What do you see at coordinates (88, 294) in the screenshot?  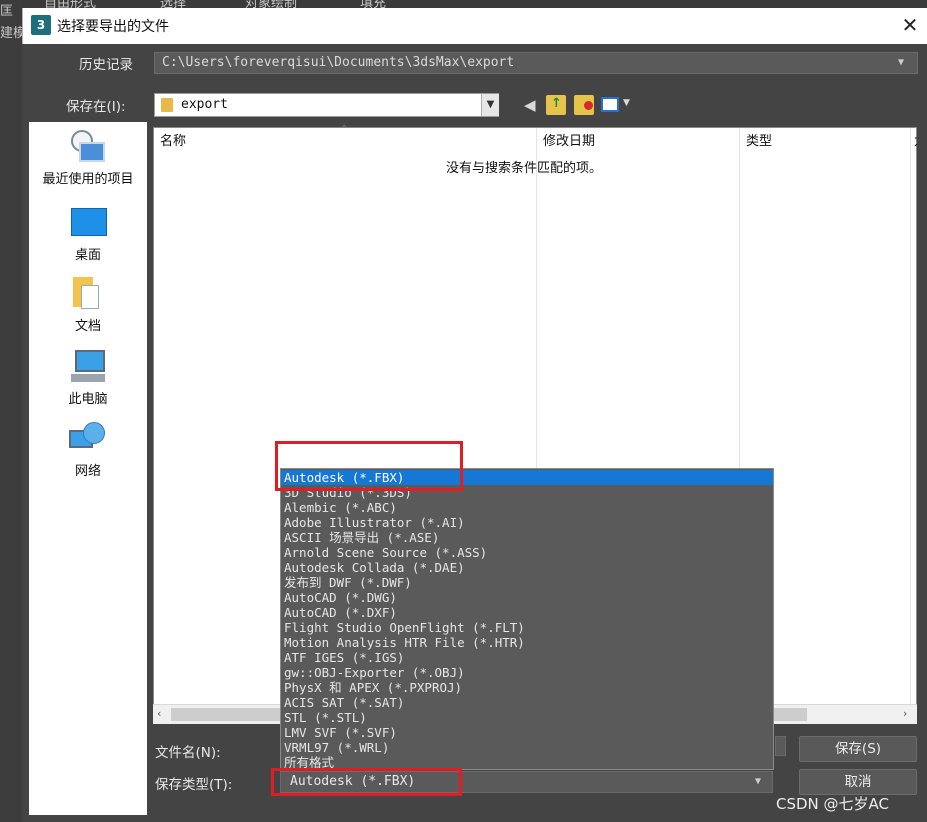 I see `documents-icon` at bounding box center [88, 294].